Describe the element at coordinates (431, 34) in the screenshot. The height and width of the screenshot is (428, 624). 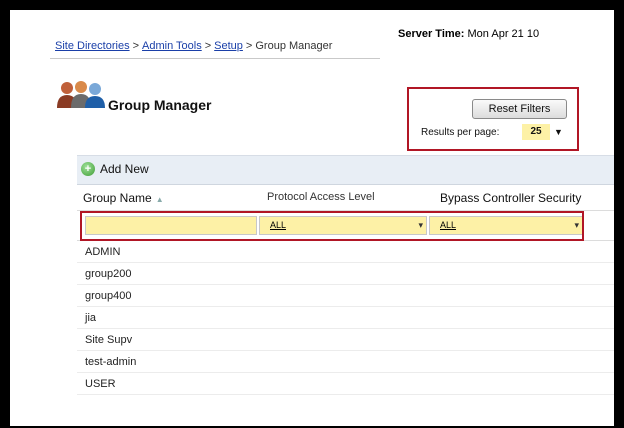
I see `server-time-label: Server Time:` at that location.